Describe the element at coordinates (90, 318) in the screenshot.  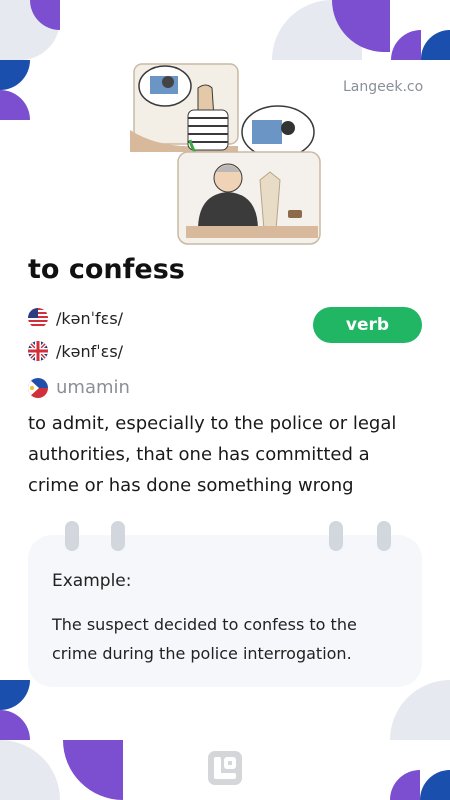
I see `pronunciation-us-ipa: /kənˈfɛs/` at that location.